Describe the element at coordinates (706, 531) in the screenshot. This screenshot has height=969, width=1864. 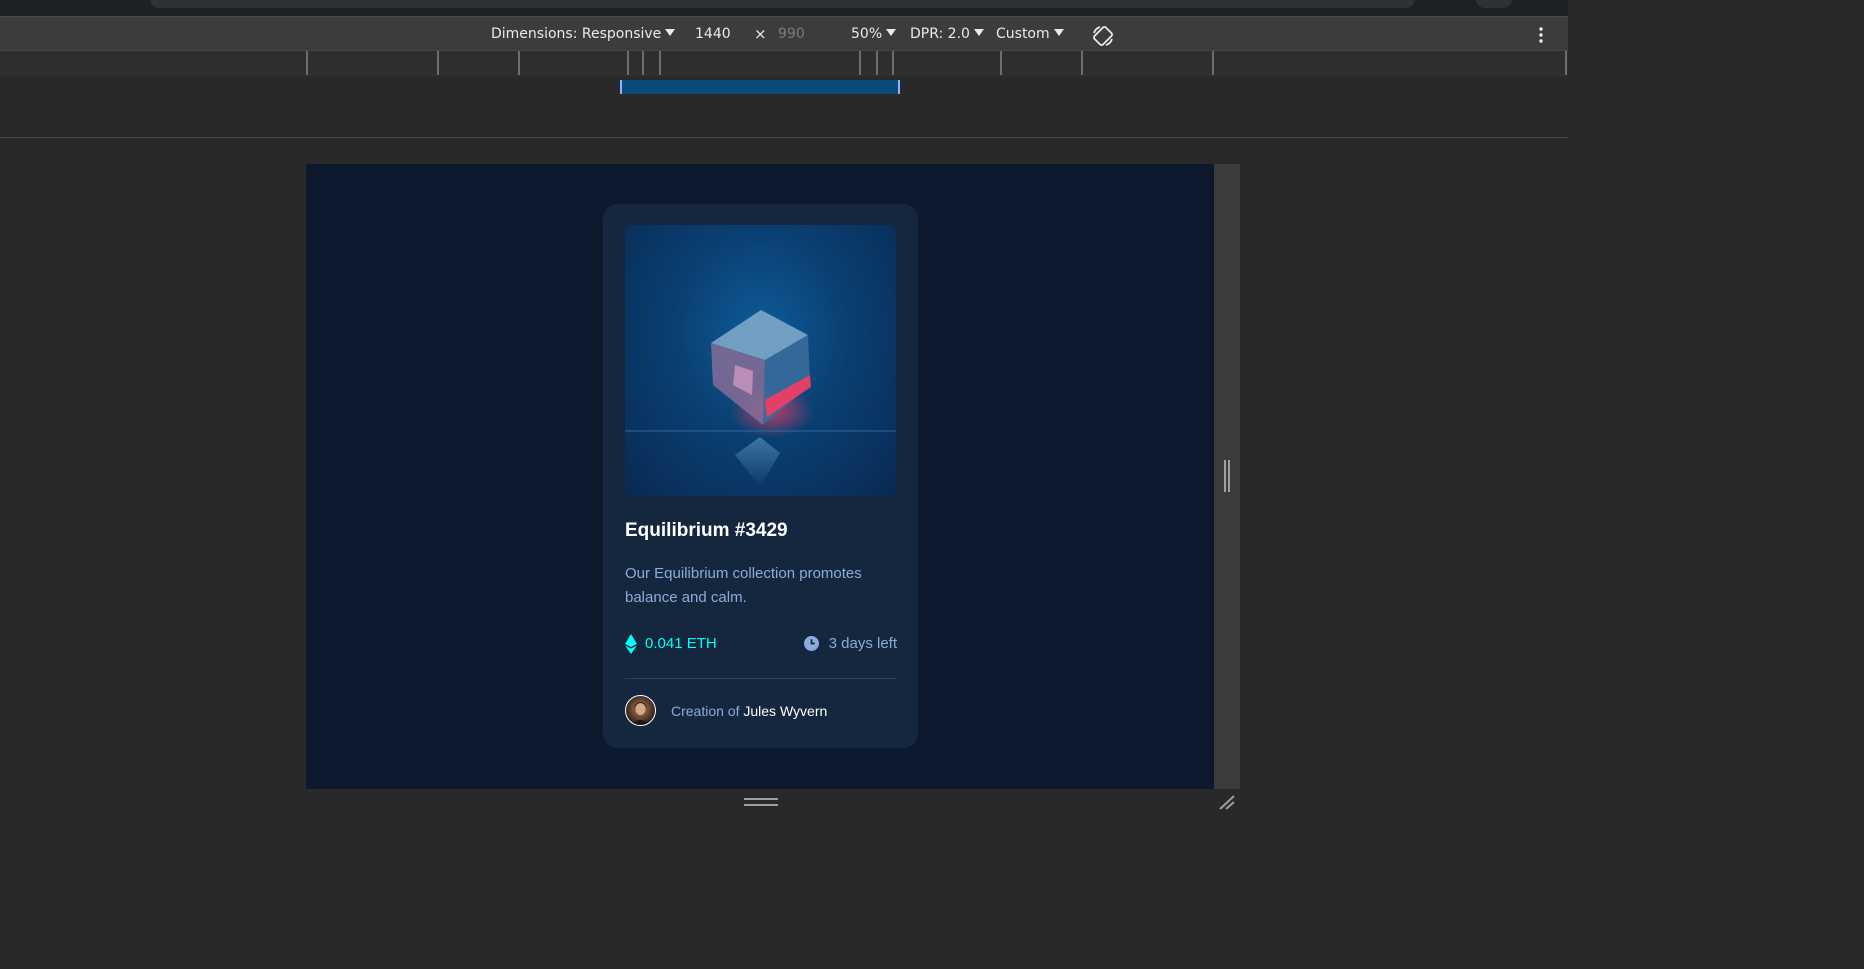
I see `card-title: Equilibrium #3429` at that location.